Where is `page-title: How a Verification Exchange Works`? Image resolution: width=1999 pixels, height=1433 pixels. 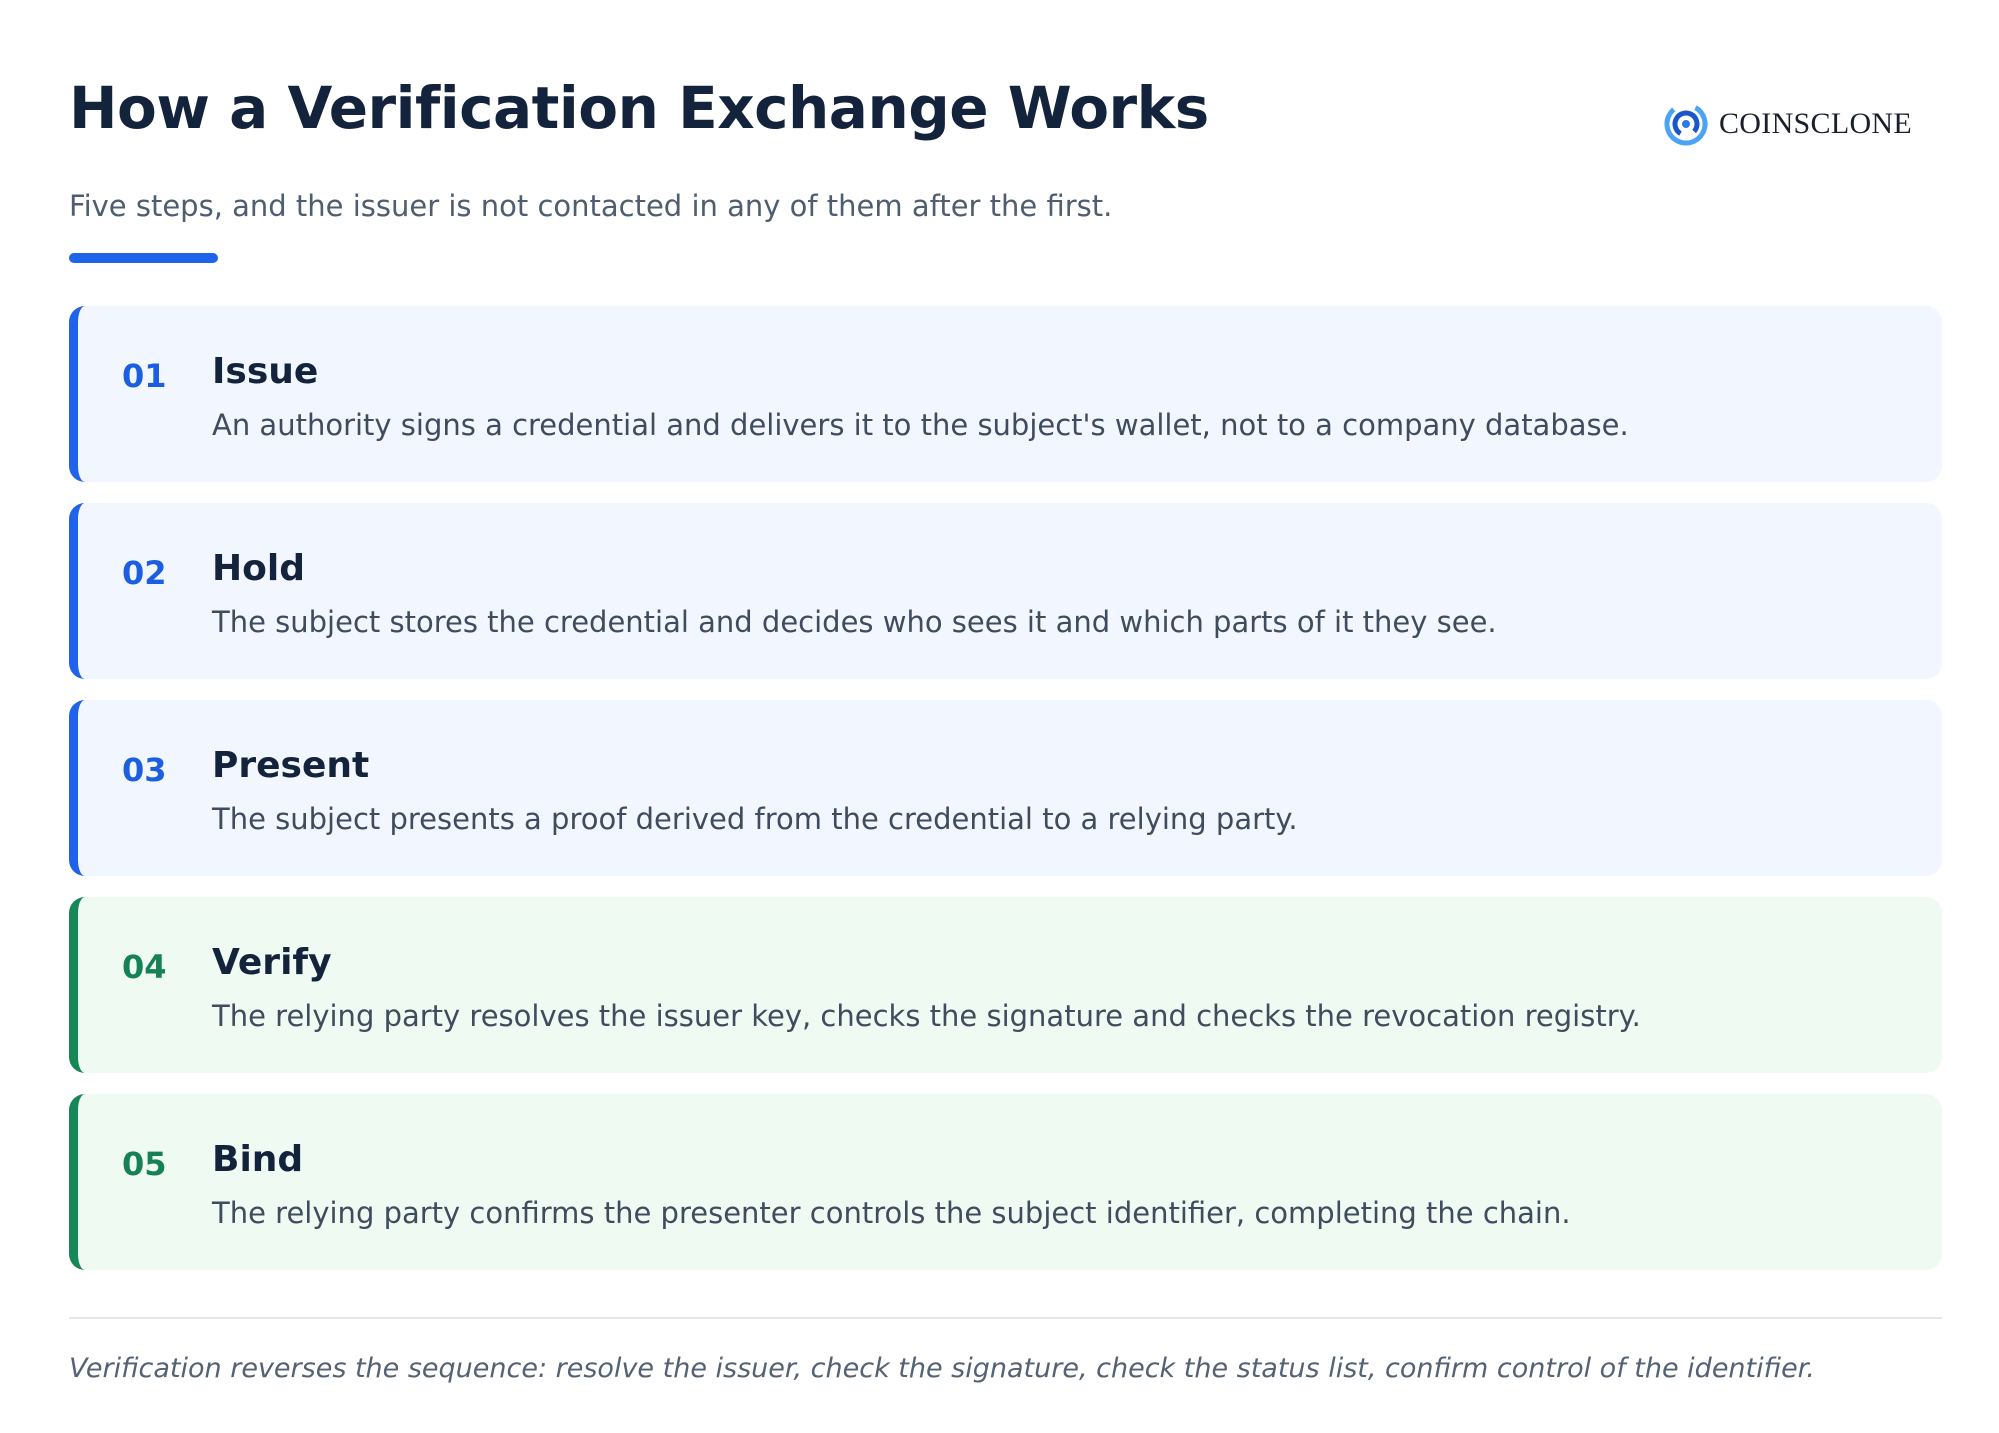 page-title: How a Verification Exchange Works is located at coordinates (639, 108).